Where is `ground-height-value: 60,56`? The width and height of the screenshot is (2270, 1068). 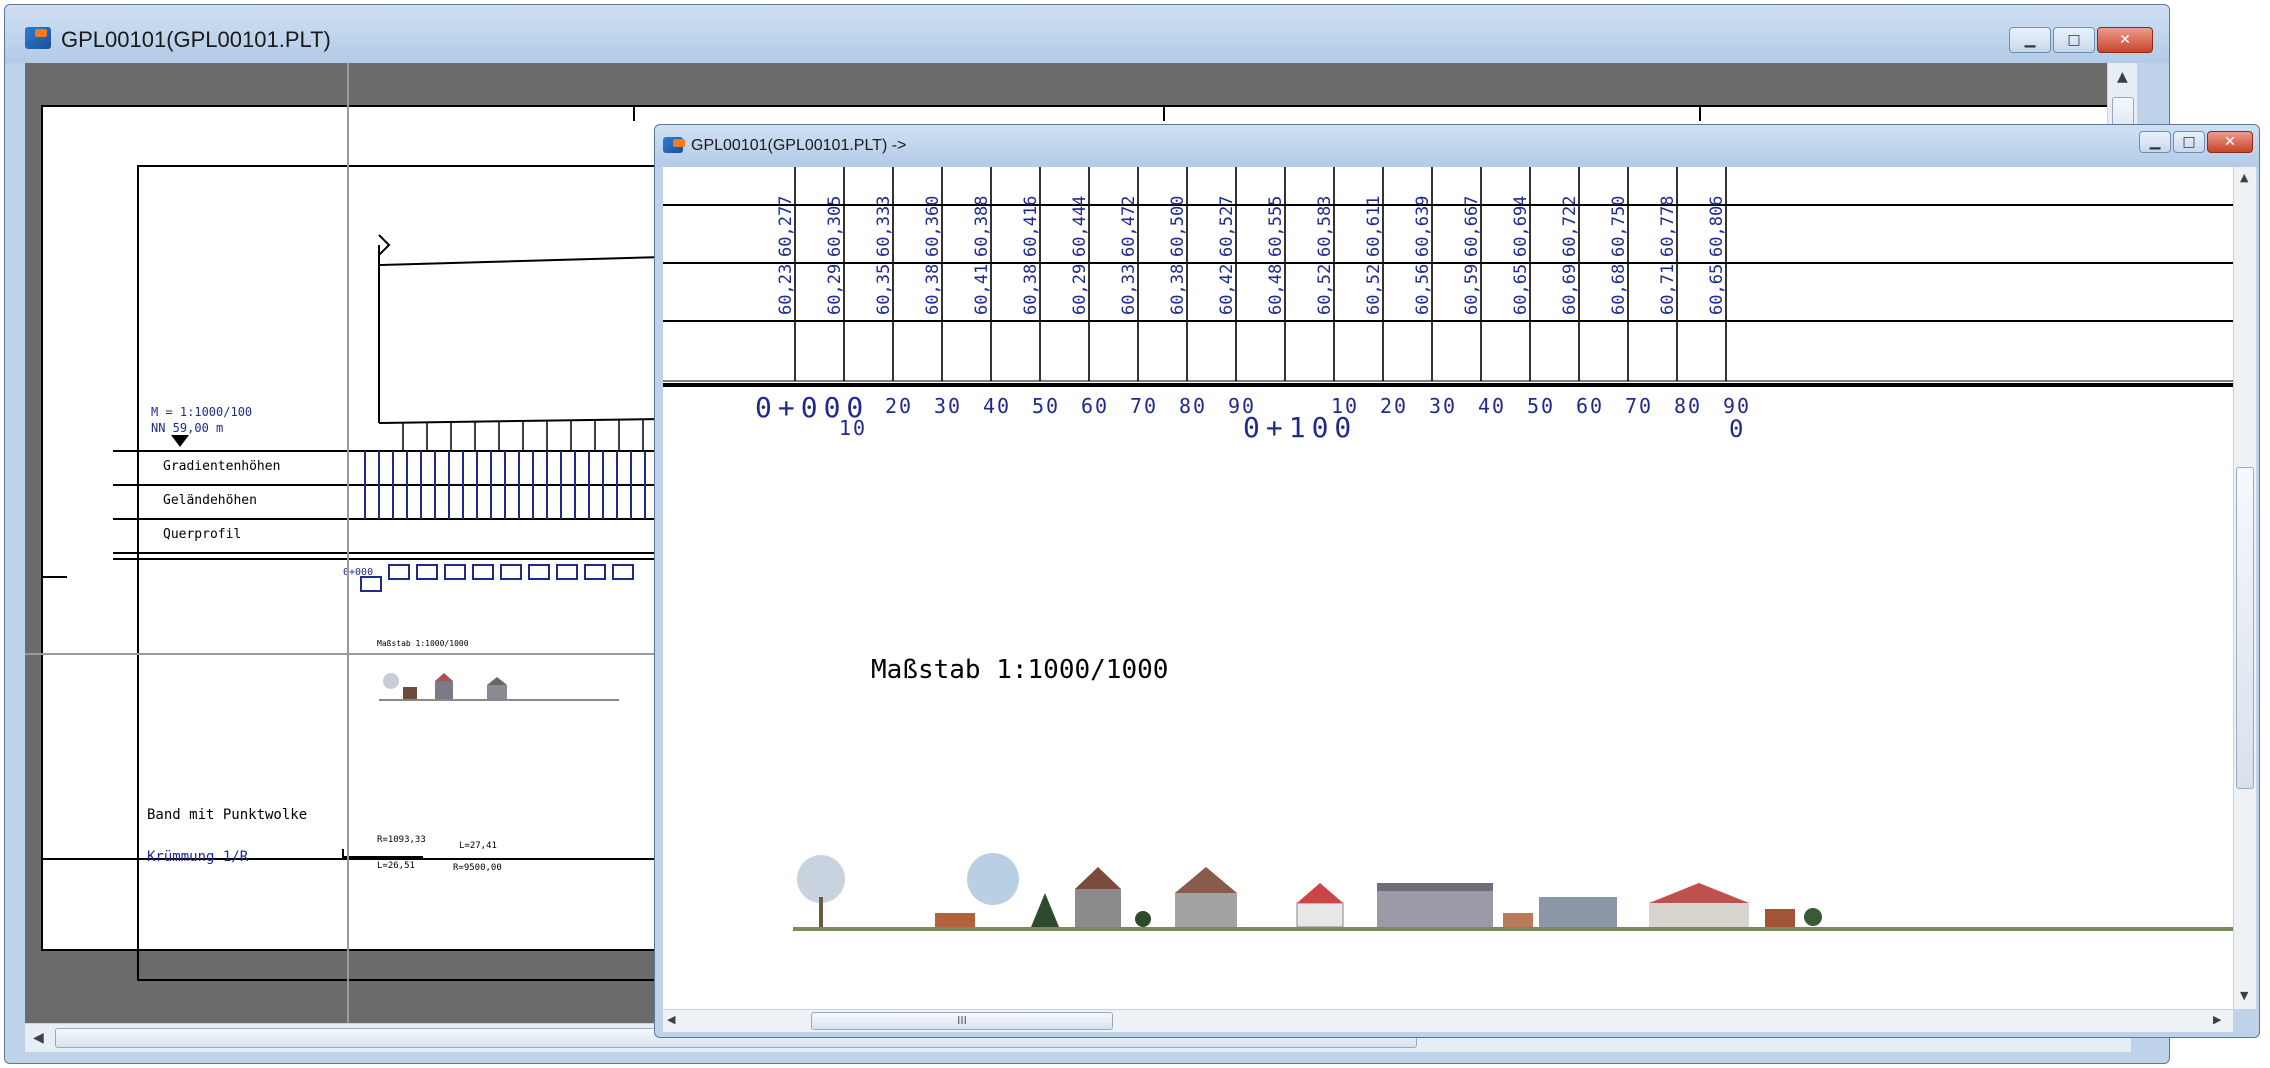
ground-height-value: 60,56 is located at coordinates (1423, 289).